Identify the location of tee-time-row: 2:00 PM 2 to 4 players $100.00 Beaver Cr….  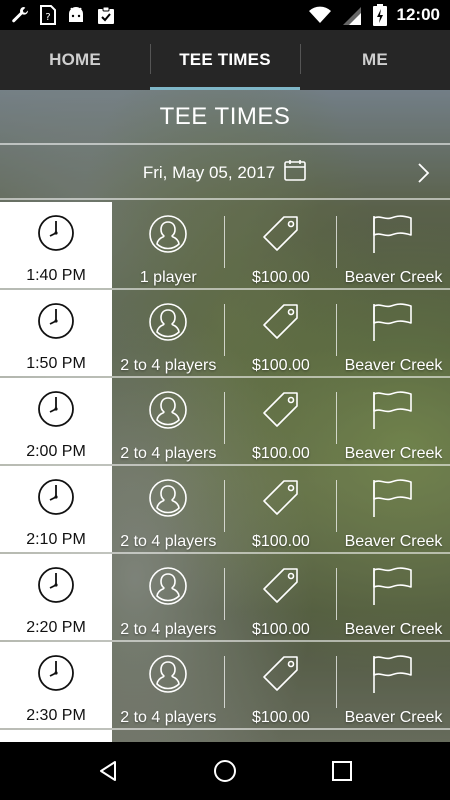
(225, 422).